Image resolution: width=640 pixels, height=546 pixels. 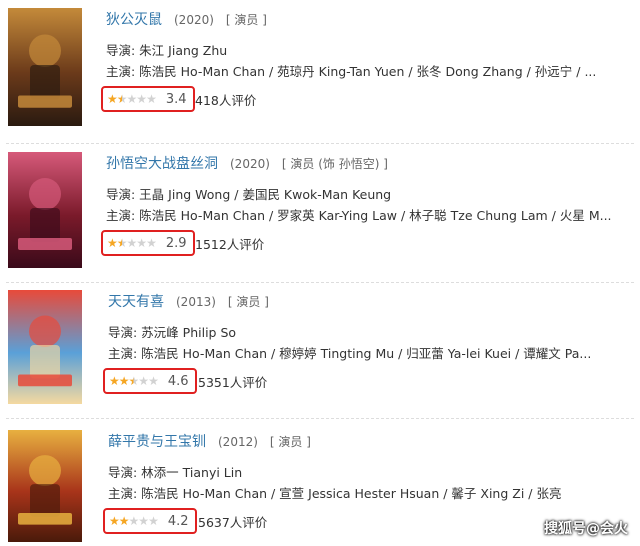 I want to click on rating-count-link: 5351人评价, so click(x=232, y=381).